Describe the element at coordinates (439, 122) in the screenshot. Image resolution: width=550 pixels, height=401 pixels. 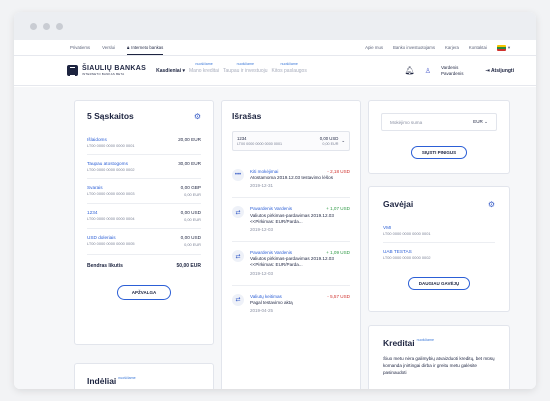
I see `payment-amount-input: Mokėjimo suma EUR ⌄` at that location.